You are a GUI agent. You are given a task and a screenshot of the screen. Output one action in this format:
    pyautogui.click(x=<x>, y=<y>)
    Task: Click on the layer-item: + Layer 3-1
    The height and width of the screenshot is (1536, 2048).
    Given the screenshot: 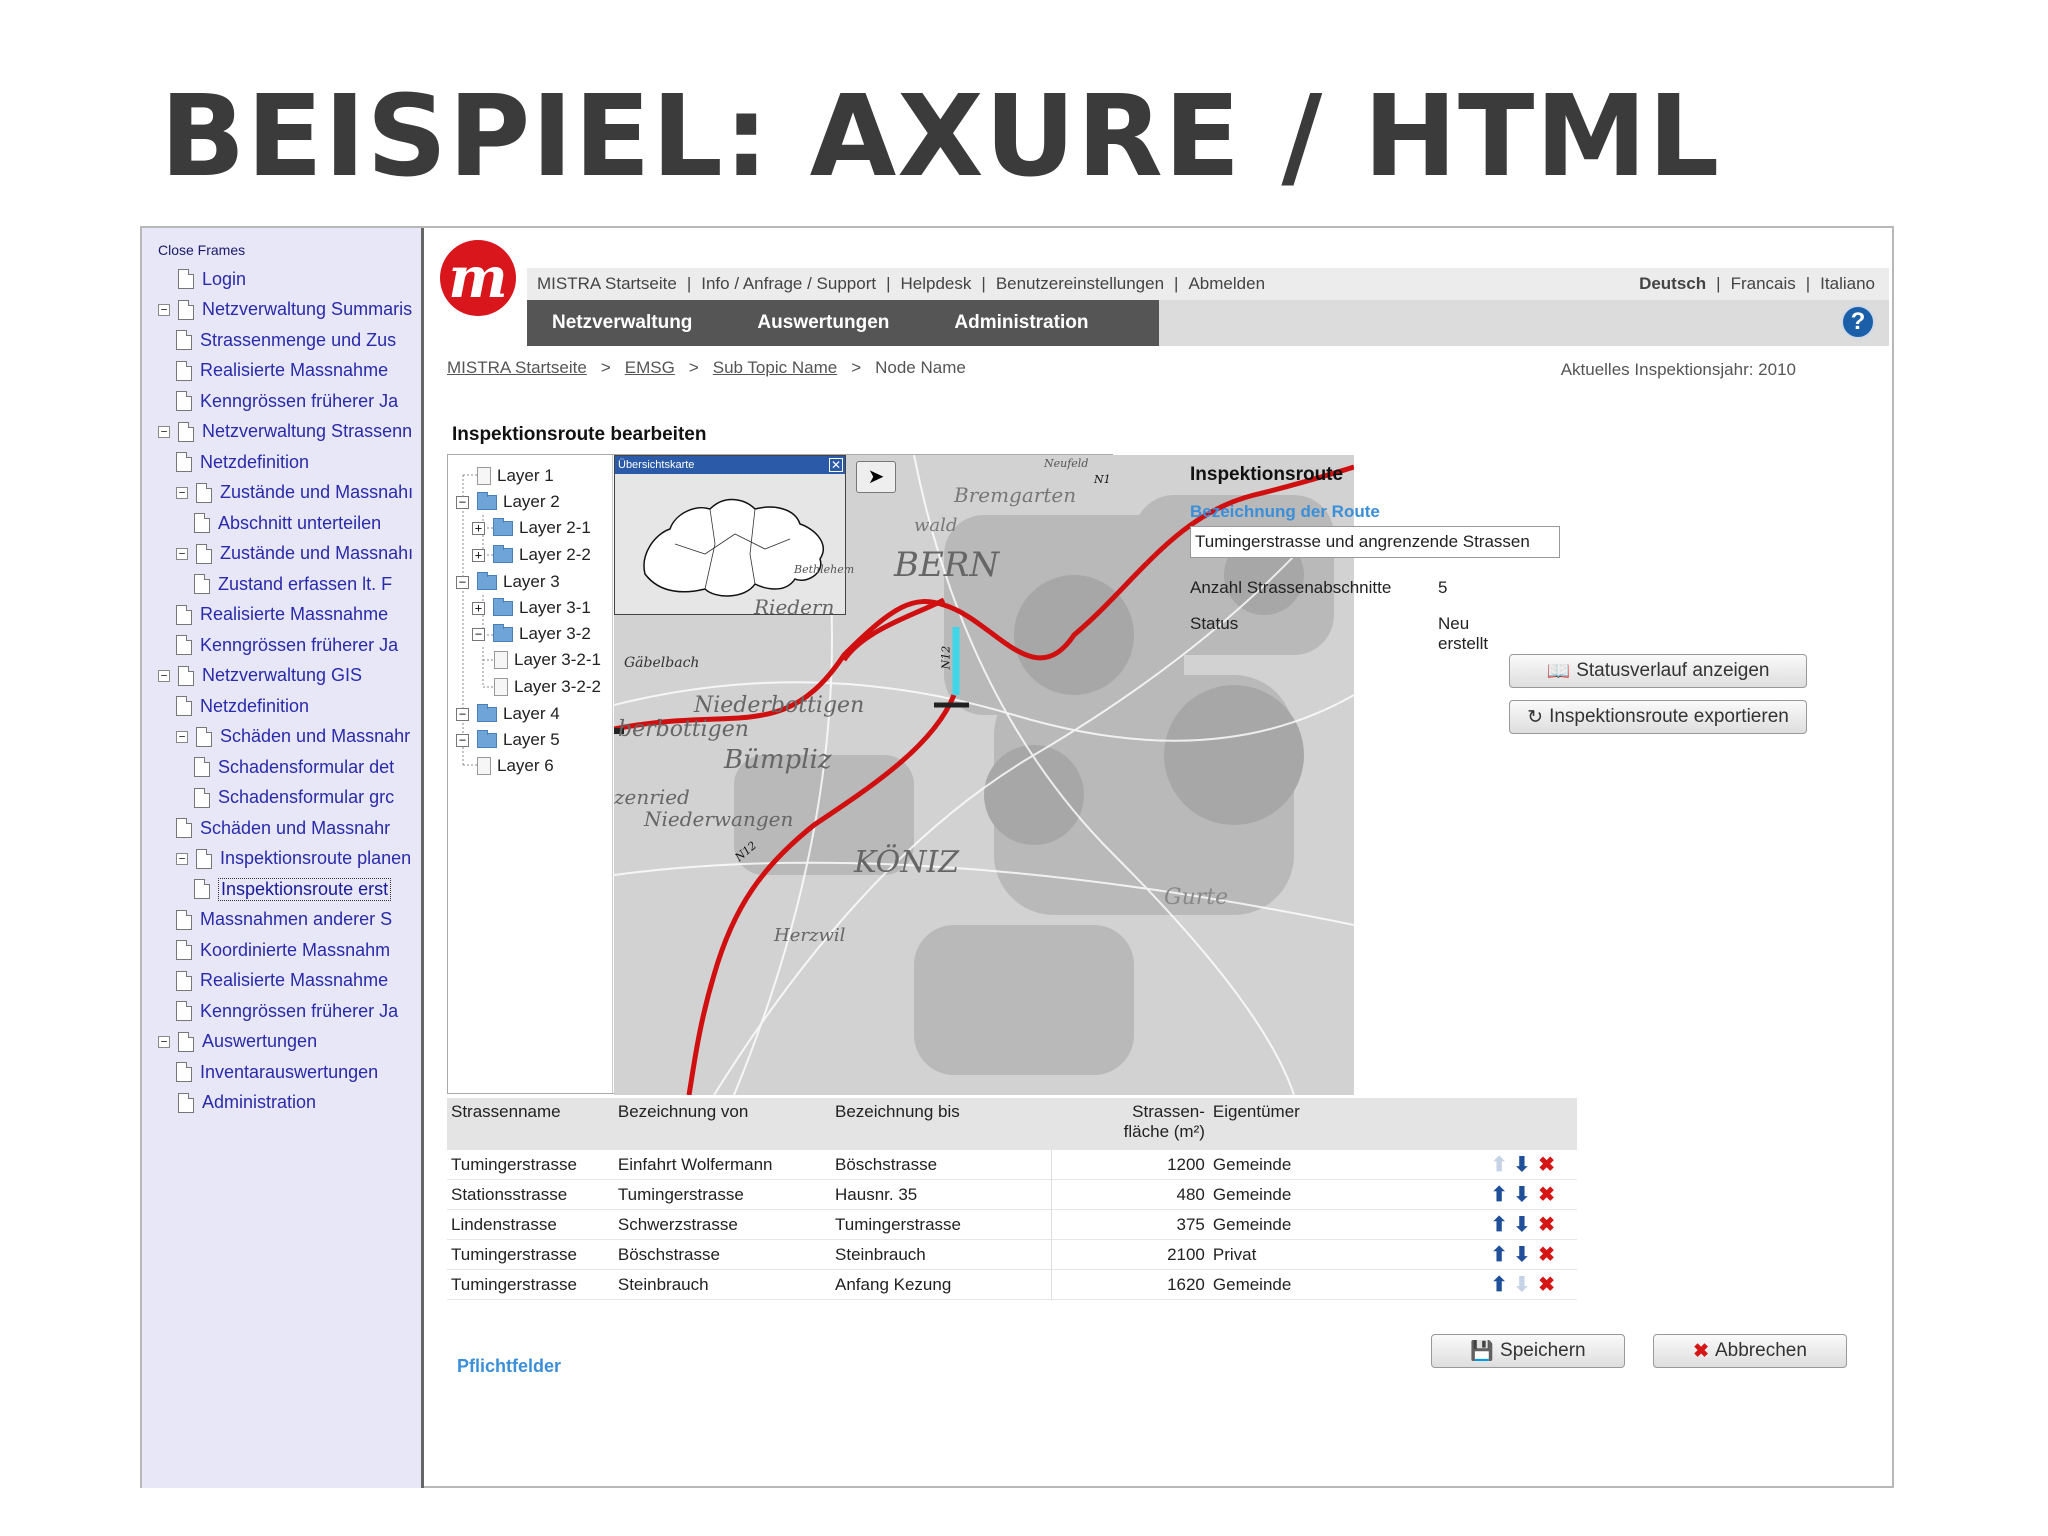 What is the action you would take?
    pyautogui.click(x=531, y=608)
    